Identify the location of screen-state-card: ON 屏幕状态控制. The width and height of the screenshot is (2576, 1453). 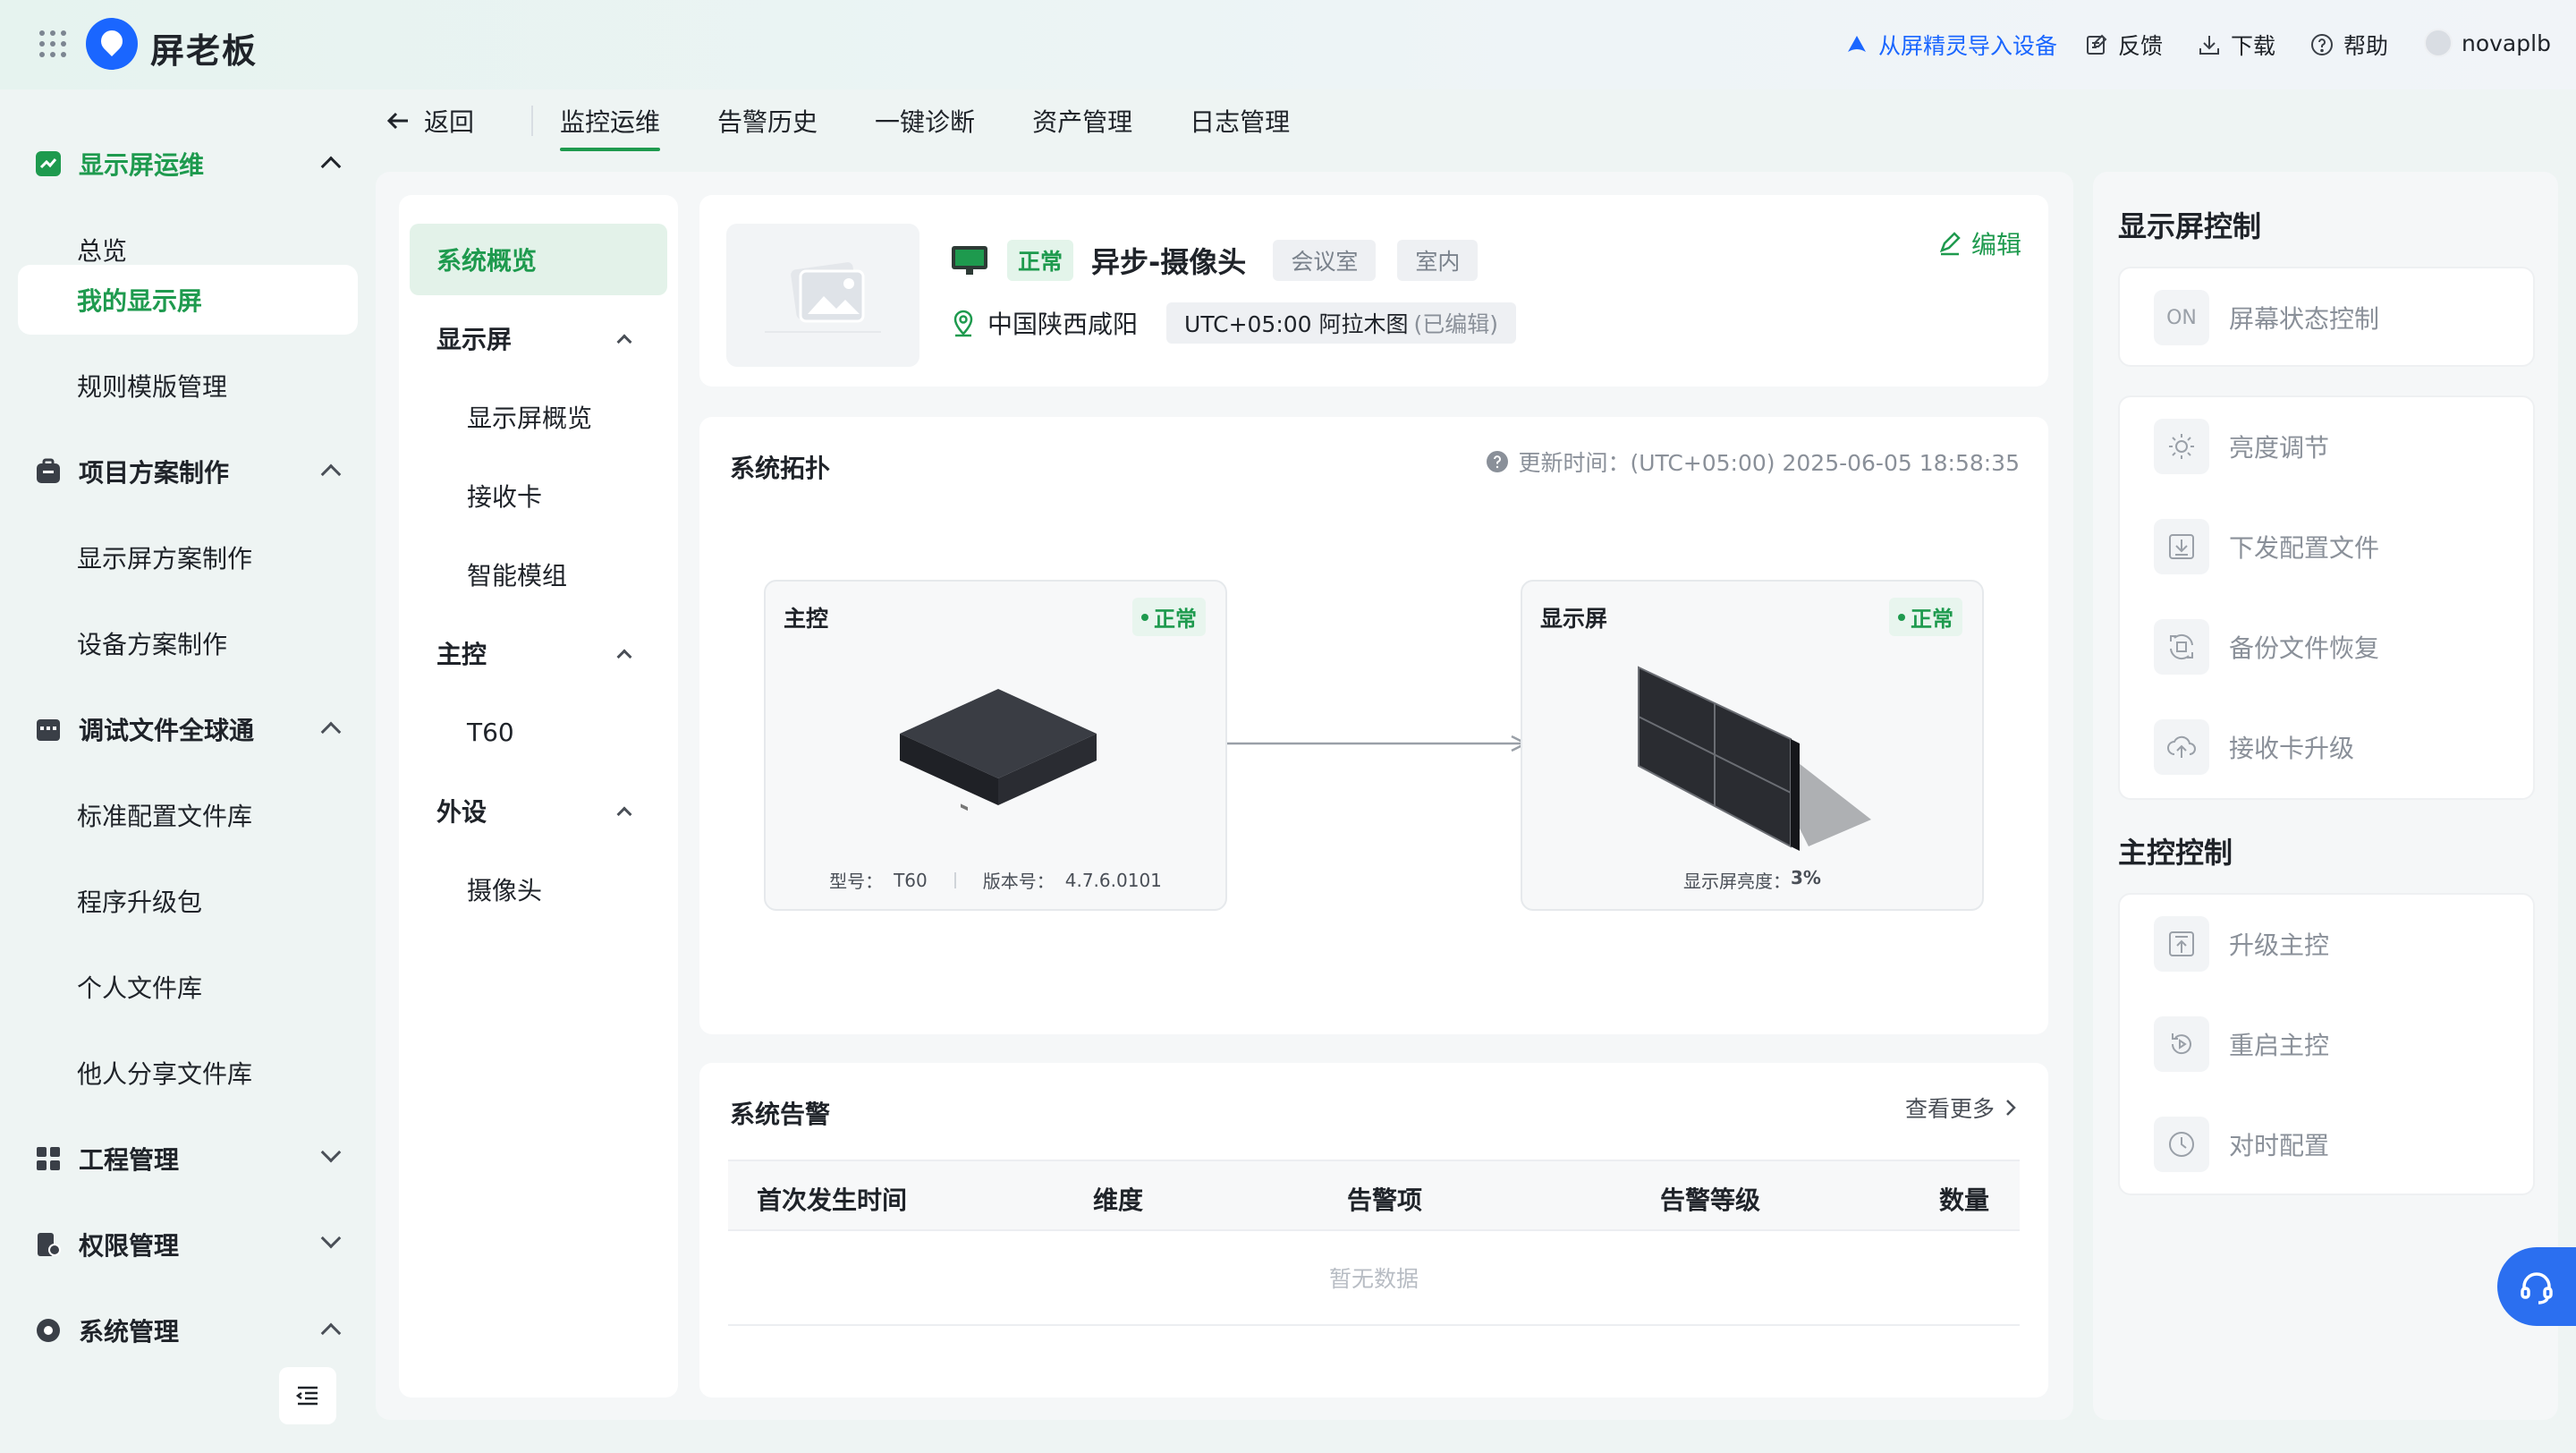
(2326, 317).